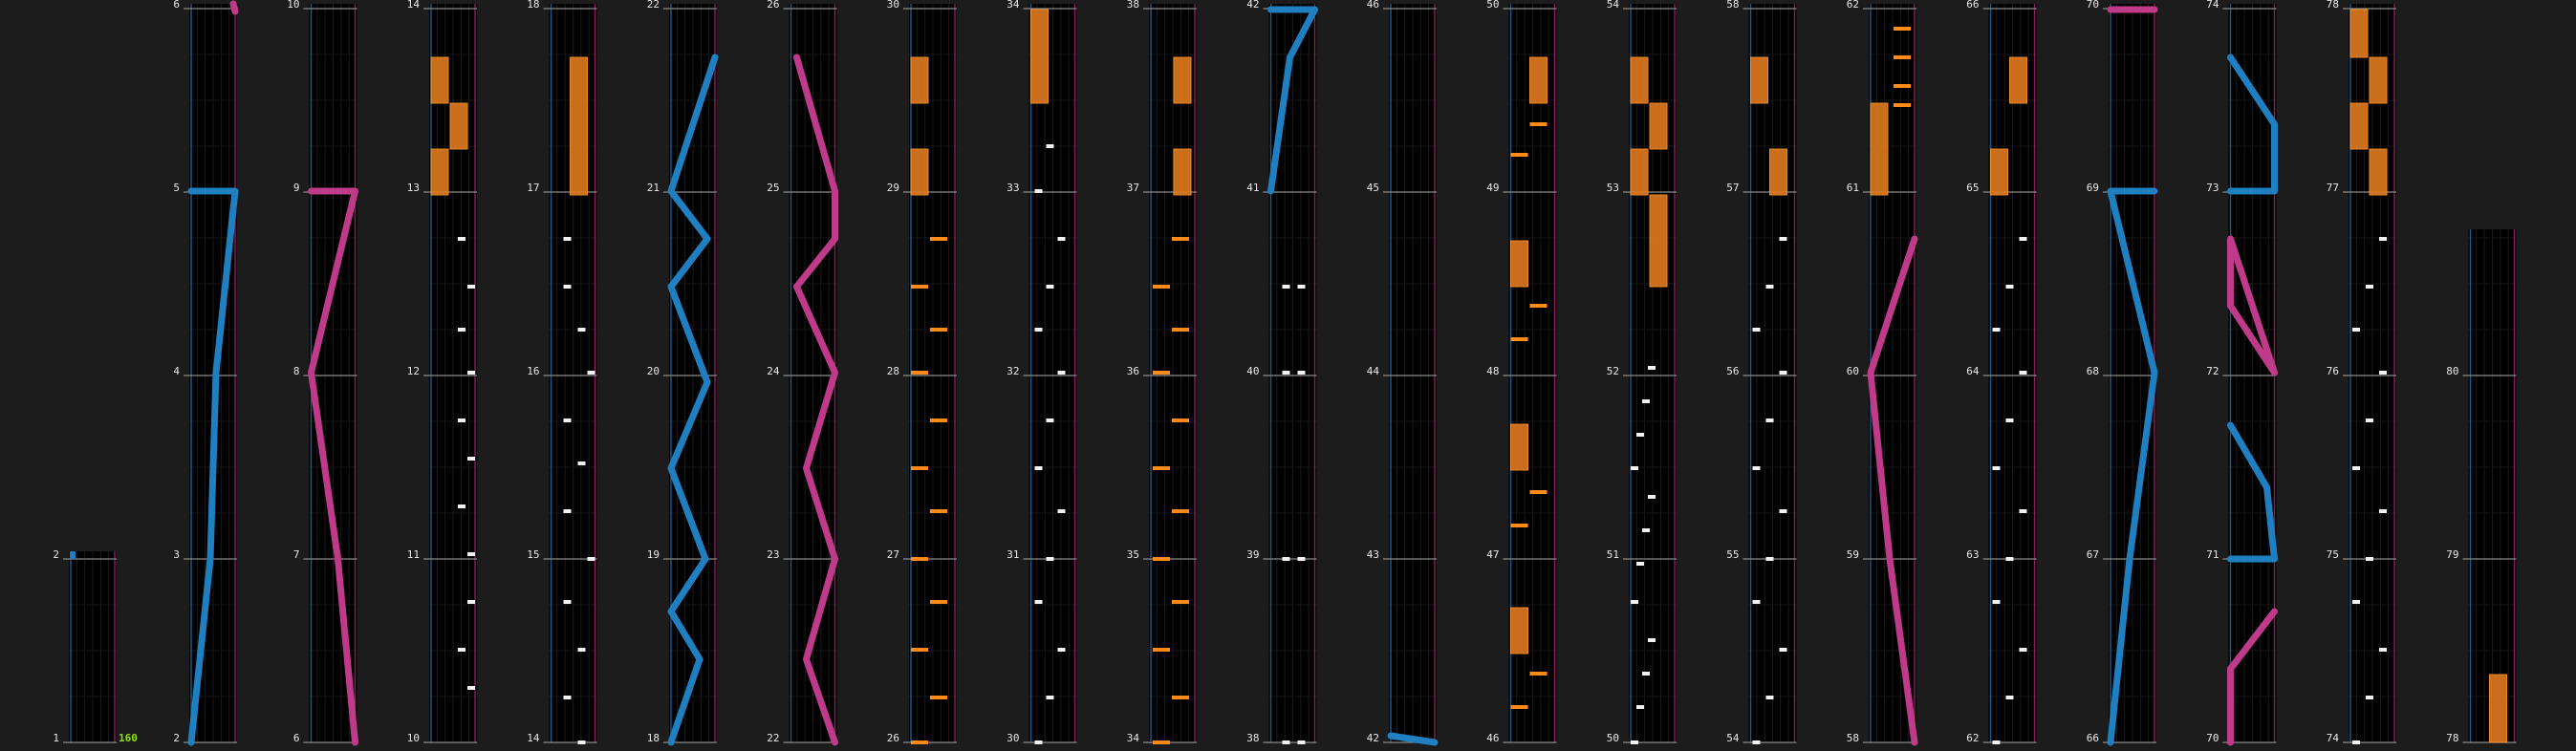 The height and width of the screenshot is (751, 2576). I want to click on laser-start, so click(73, 555).